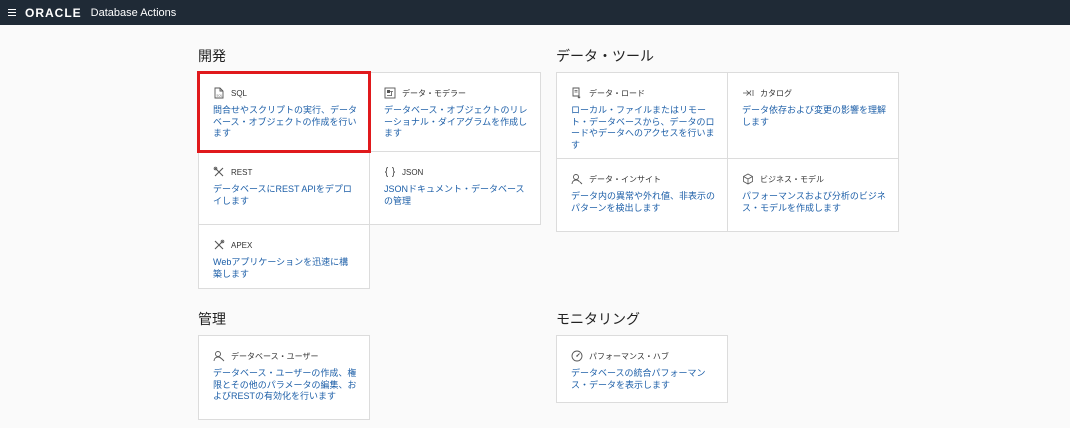  What do you see at coordinates (11, 12) in the screenshot?
I see `hamburger-menu-icon` at bounding box center [11, 12].